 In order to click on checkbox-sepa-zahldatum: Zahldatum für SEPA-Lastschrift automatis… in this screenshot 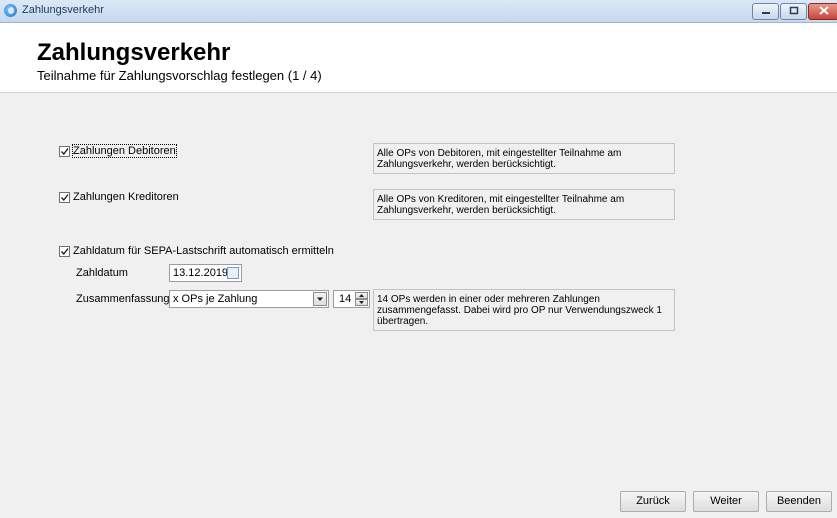, I will do `click(196, 251)`.